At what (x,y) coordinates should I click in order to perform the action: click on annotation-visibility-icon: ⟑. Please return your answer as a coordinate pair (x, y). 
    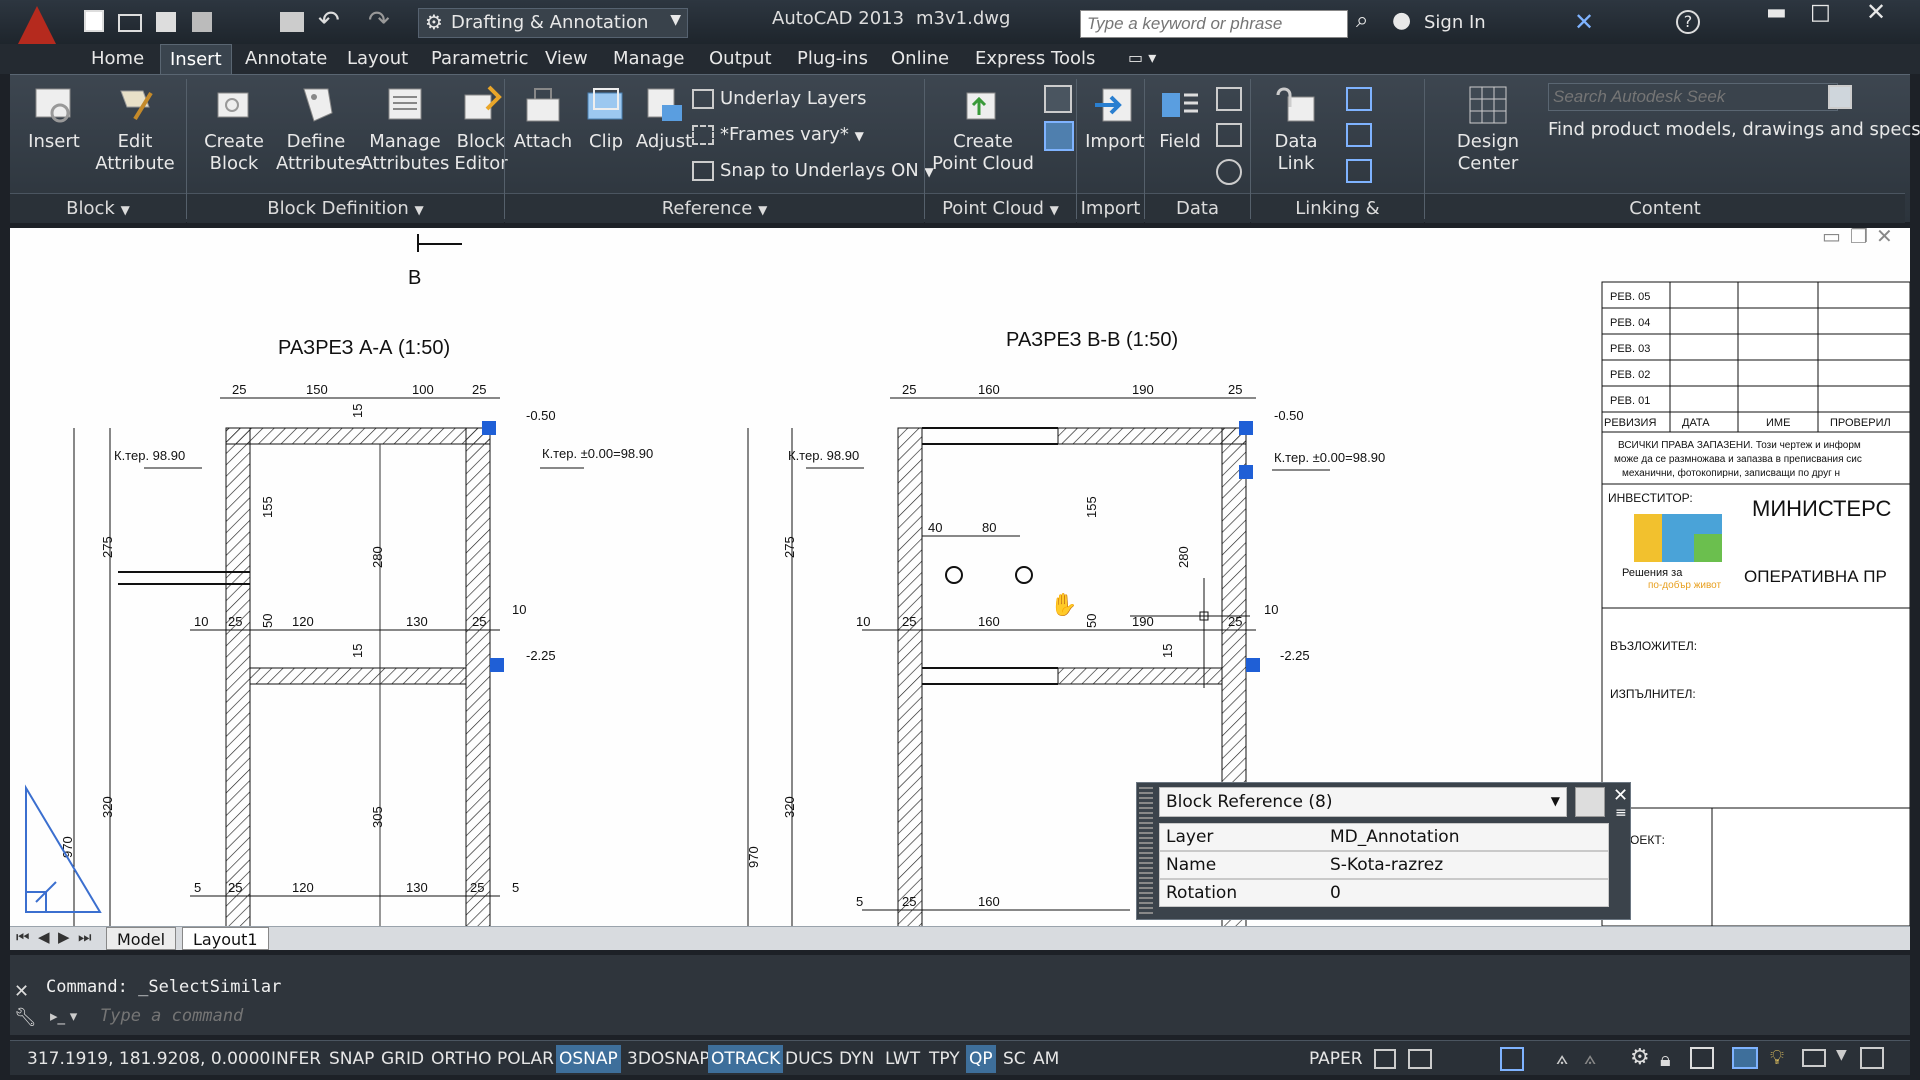
    Looking at the image, I should click on (1590, 1057).